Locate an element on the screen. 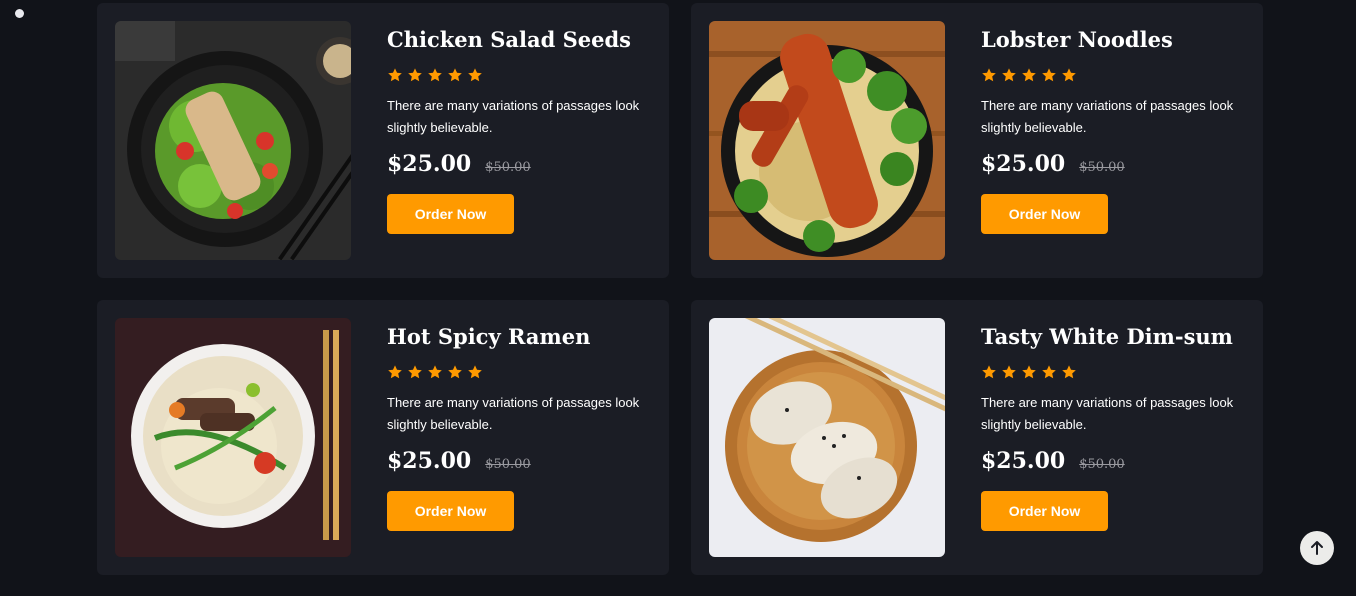  ramen-bowl-image is located at coordinates (233, 437).